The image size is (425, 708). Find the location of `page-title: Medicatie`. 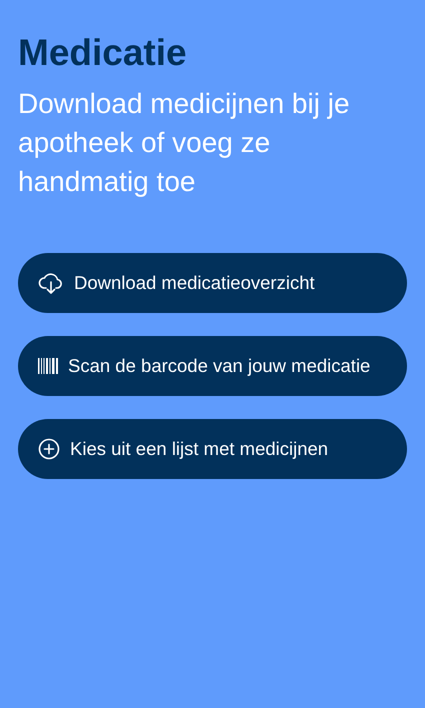

page-title: Medicatie is located at coordinates (103, 53).